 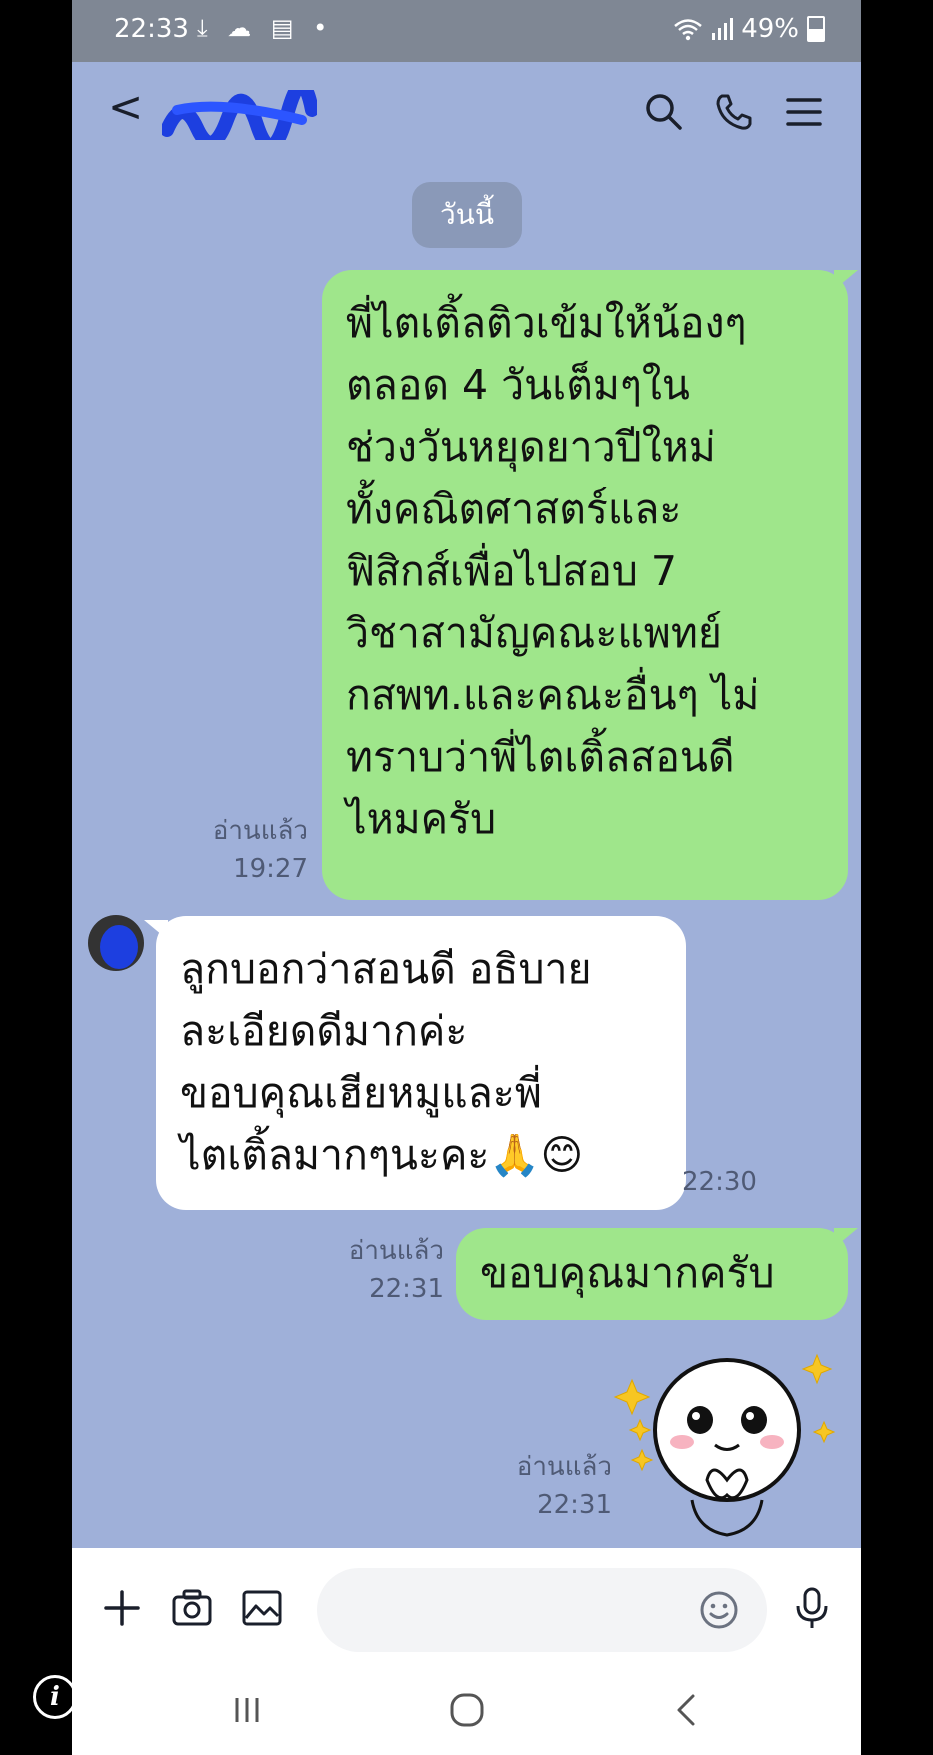 What do you see at coordinates (687, 1710) in the screenshot?
I see `back-nav-icon` at bounding box center [687, 1710].